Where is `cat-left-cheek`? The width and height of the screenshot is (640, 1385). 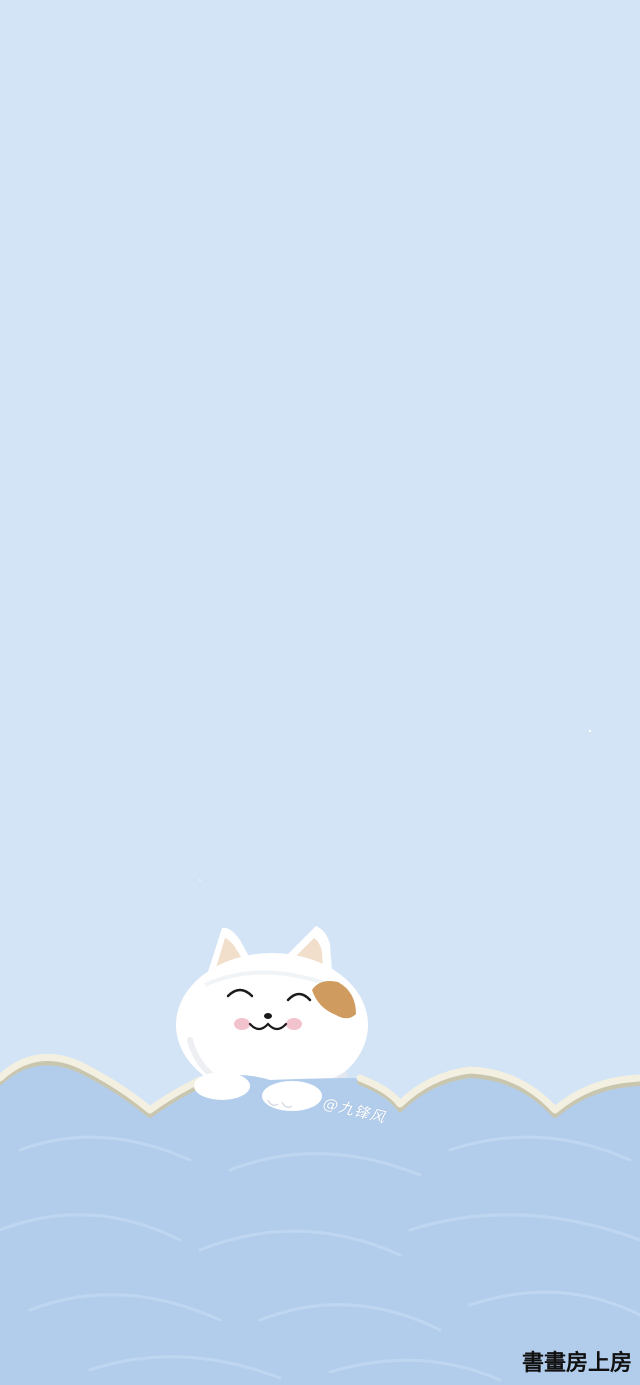
cat-left-cheek is located at coordinates (242, 1024).